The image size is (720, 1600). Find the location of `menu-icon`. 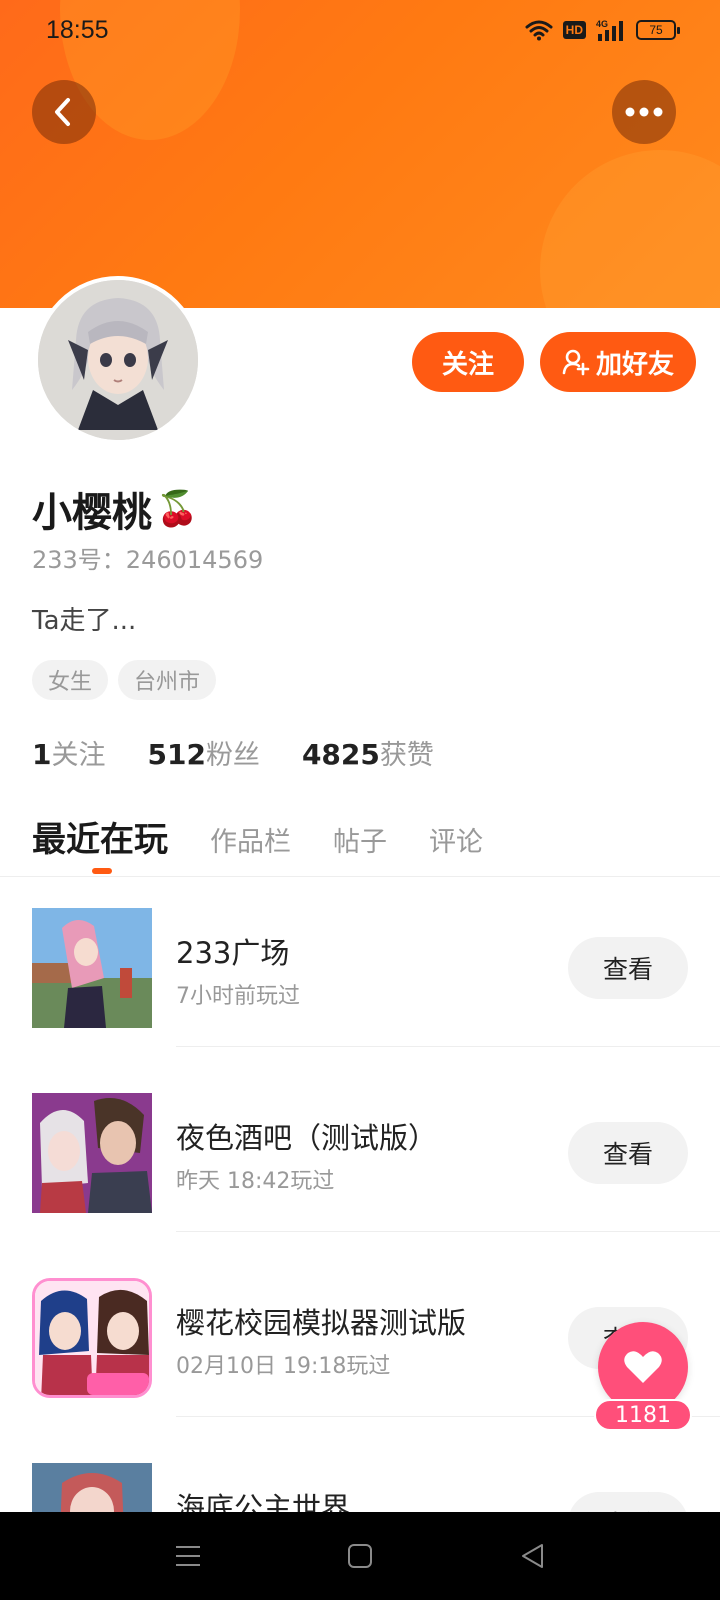

menu-icon is located at coordinates (188, 1556).